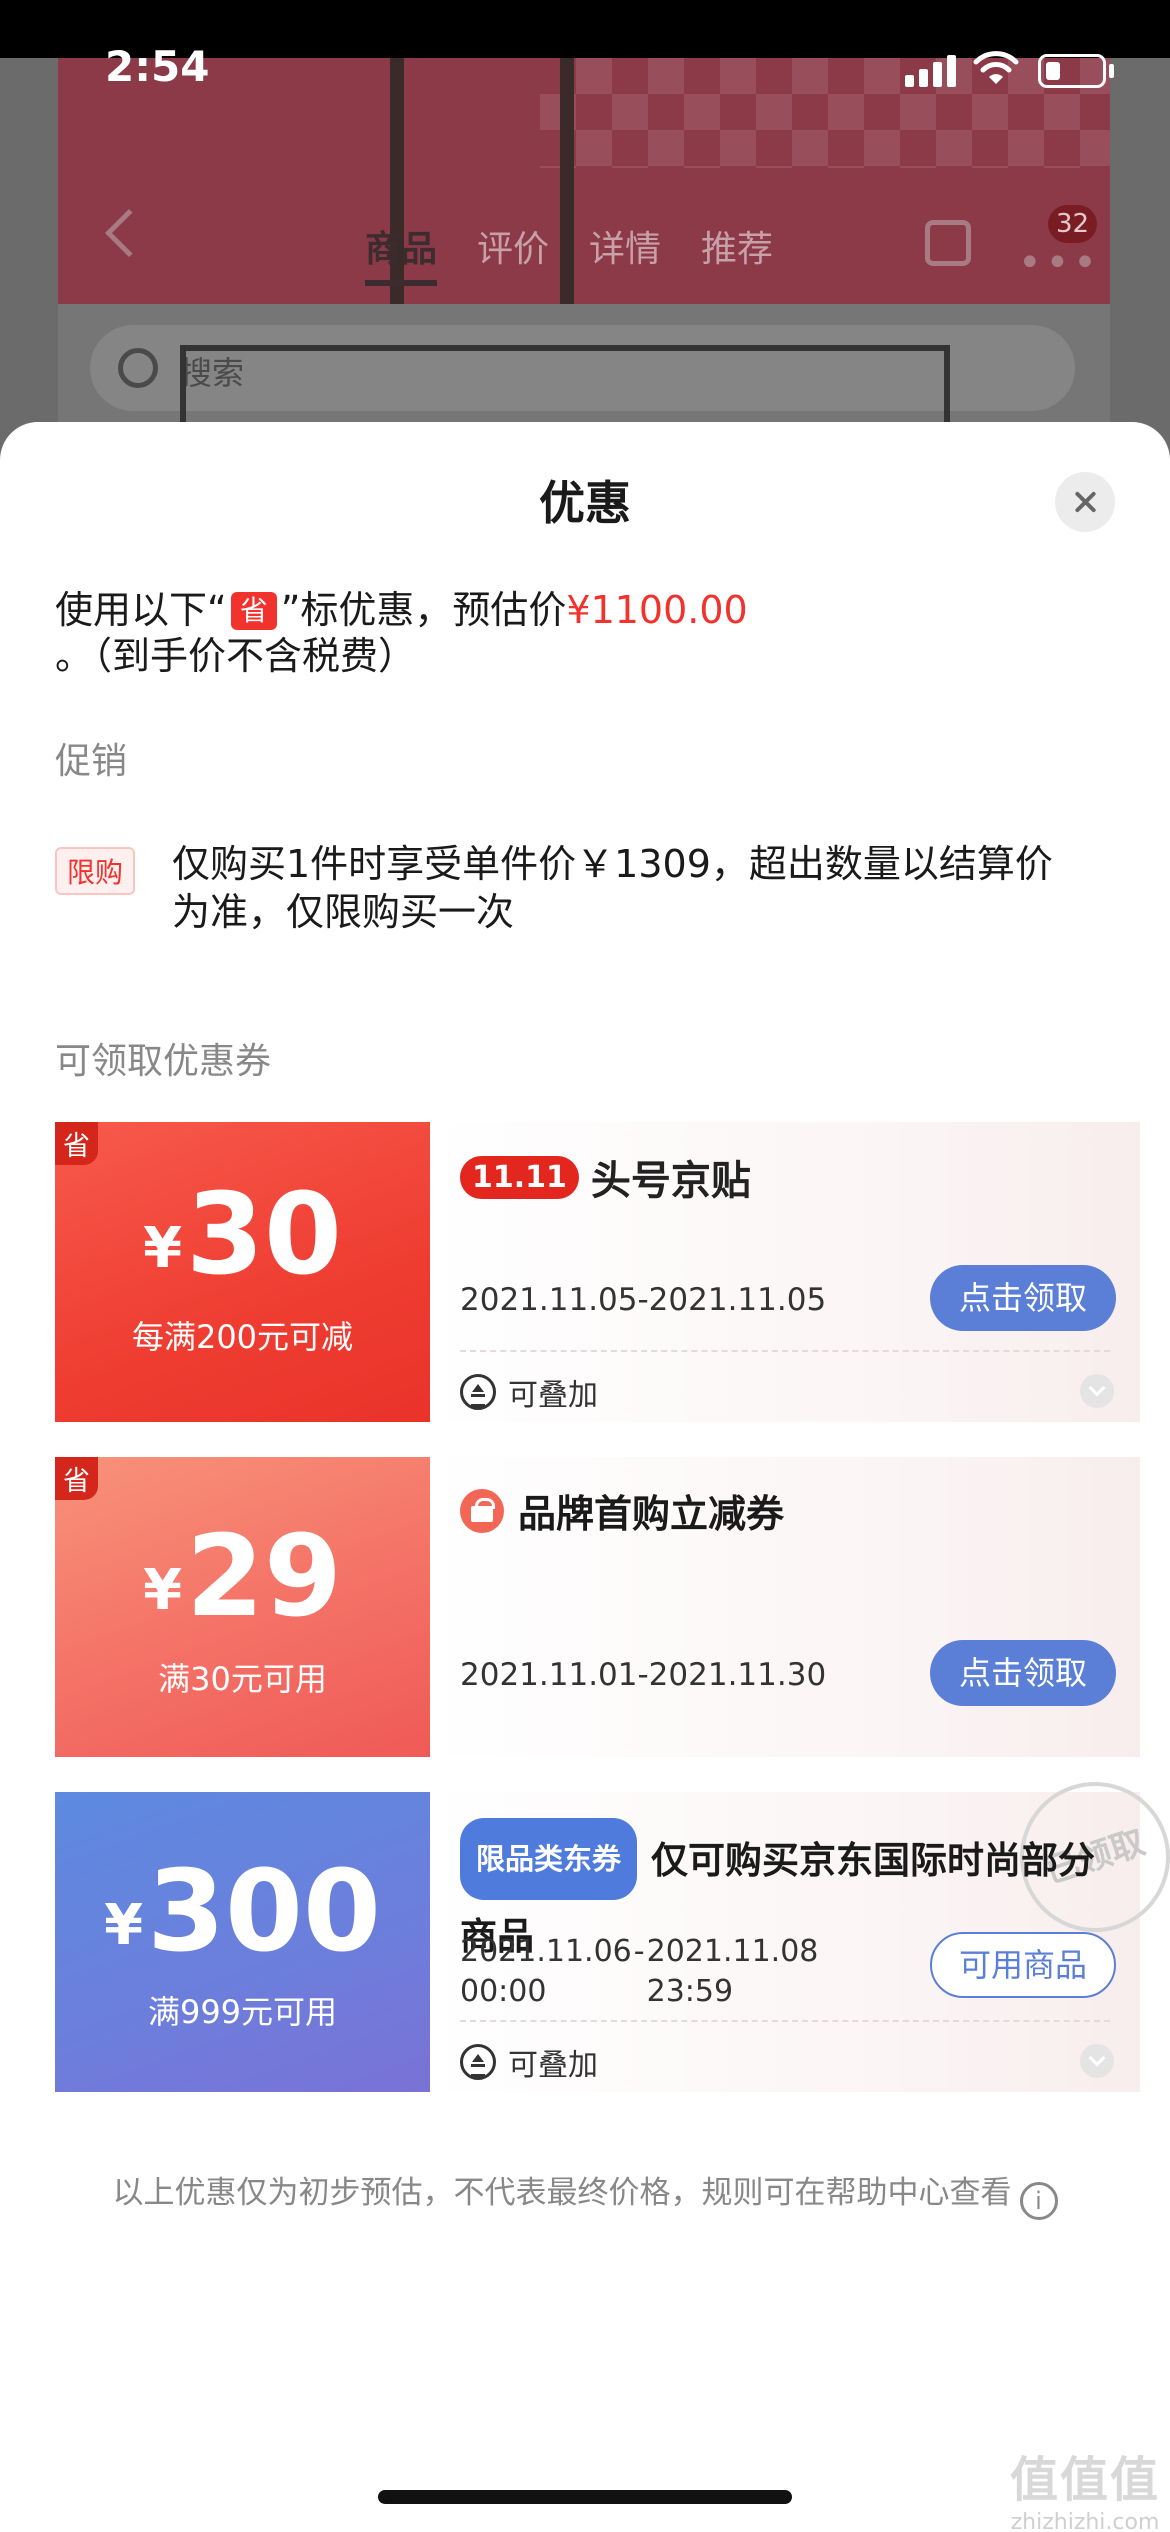  I want to click on coupon-amount-value: 29, so click(264, 1577).